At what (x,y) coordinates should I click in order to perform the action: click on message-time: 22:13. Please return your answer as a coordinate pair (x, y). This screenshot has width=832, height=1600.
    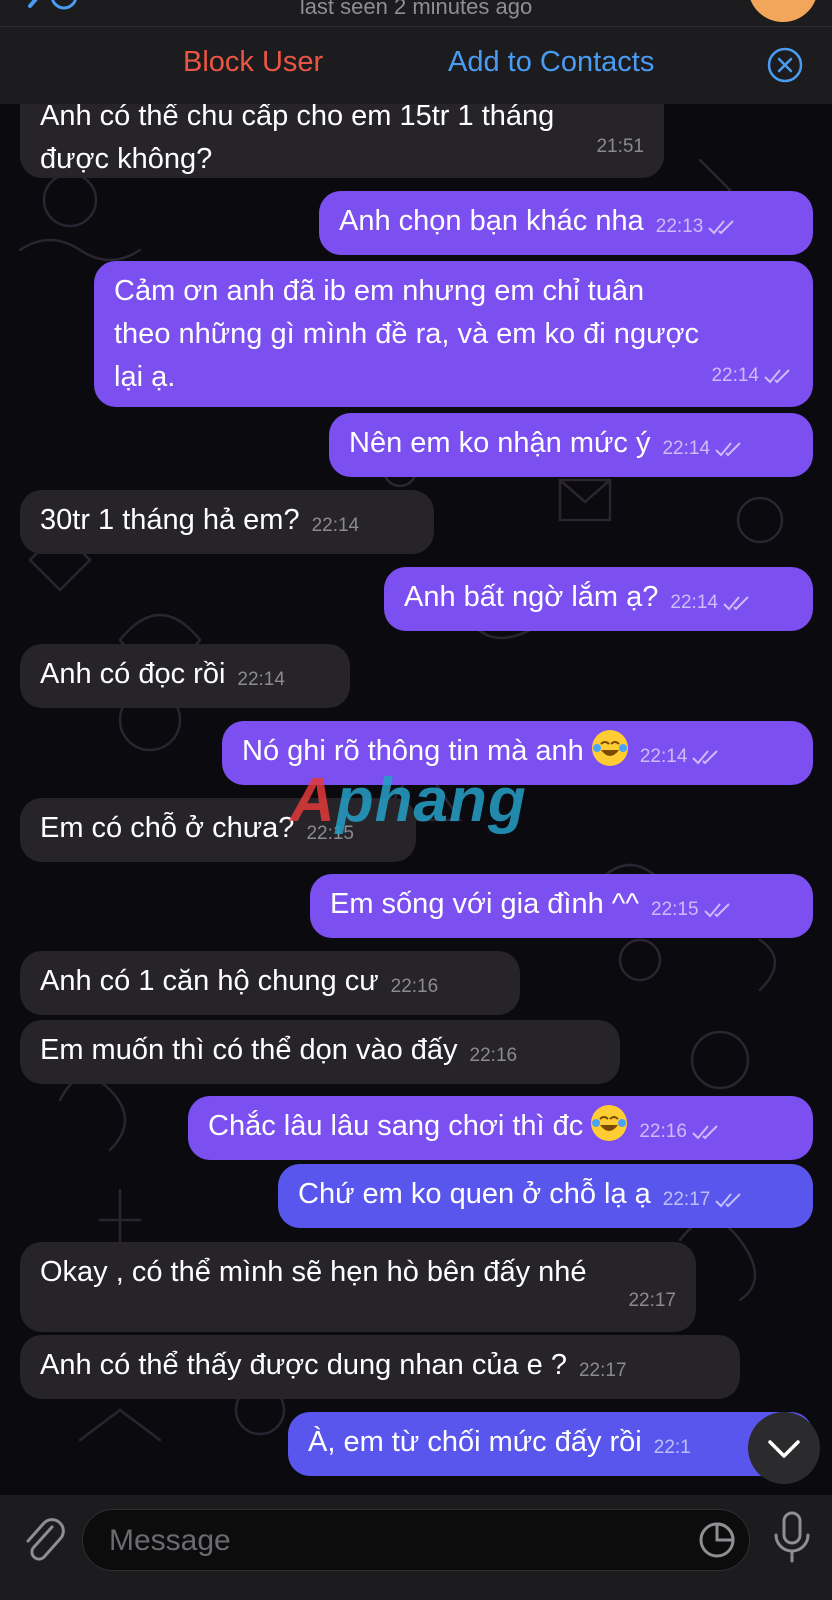
    Looking at the image, I should click on (697, 226).